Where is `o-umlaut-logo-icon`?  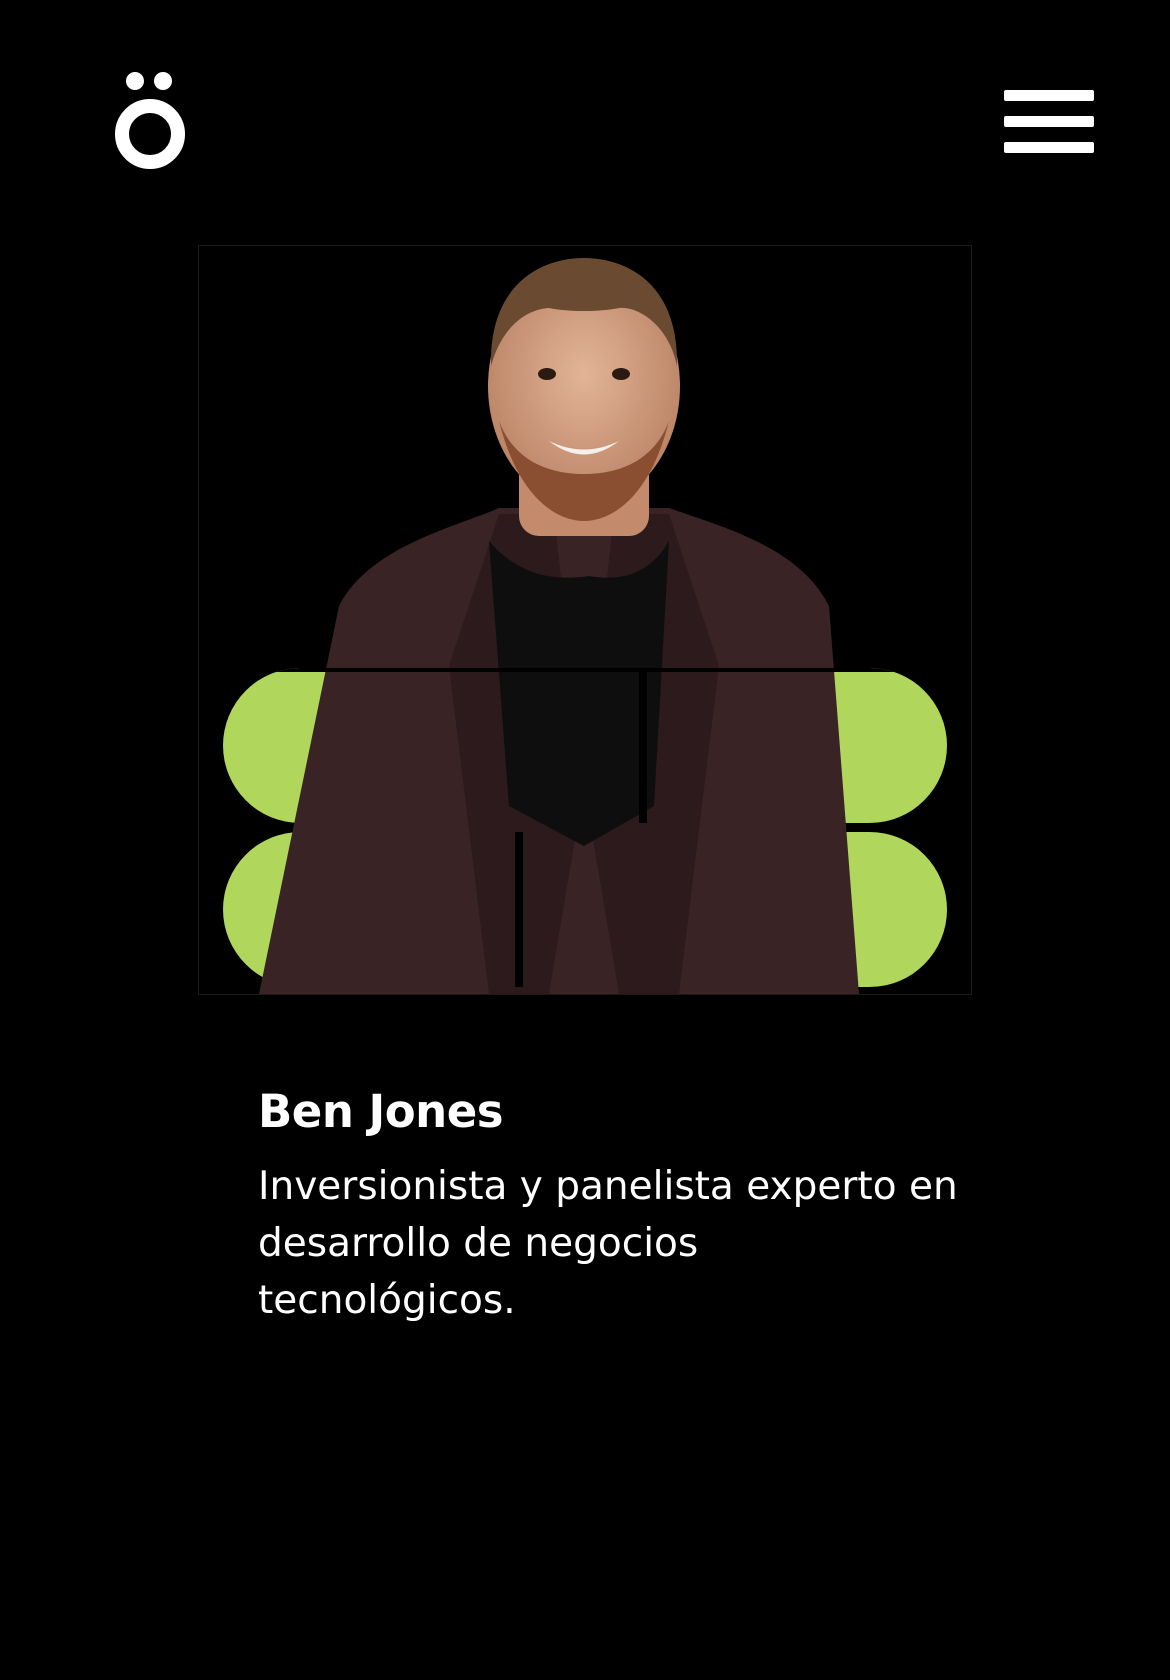 o-umlaut-logo-icon is located at coordinates (150, 120).